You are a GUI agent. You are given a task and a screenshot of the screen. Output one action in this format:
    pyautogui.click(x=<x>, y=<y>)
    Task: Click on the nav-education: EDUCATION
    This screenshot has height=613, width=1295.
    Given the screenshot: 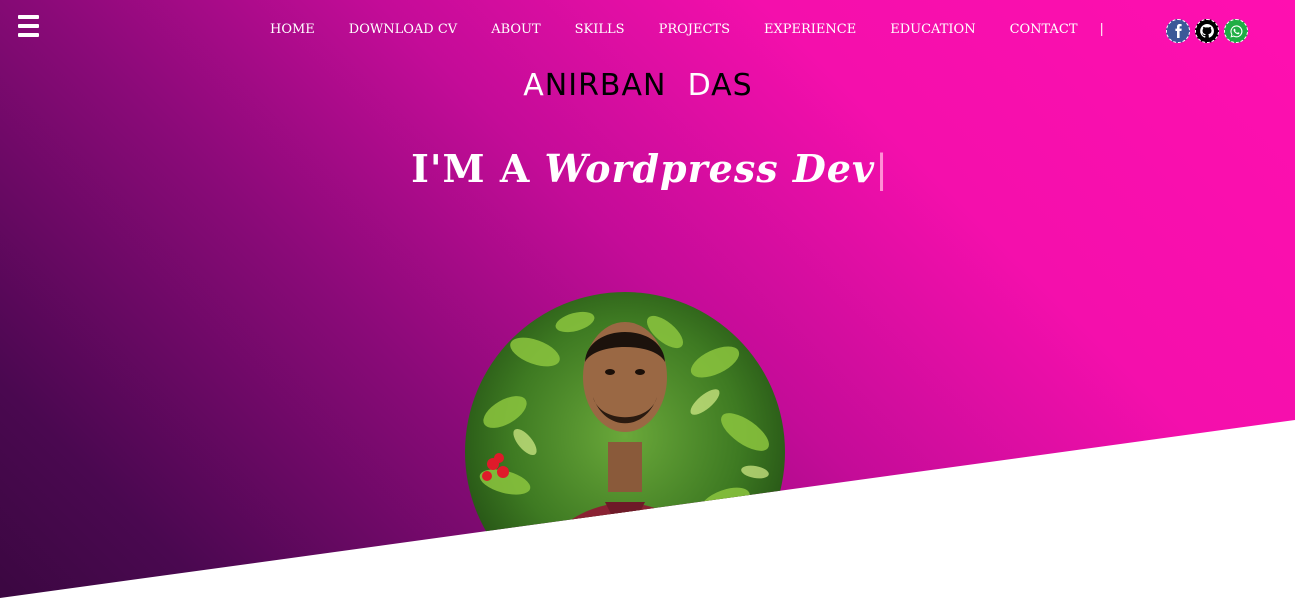 What is the action you would take?
    pyautogui.click(x=932, y=29)
    